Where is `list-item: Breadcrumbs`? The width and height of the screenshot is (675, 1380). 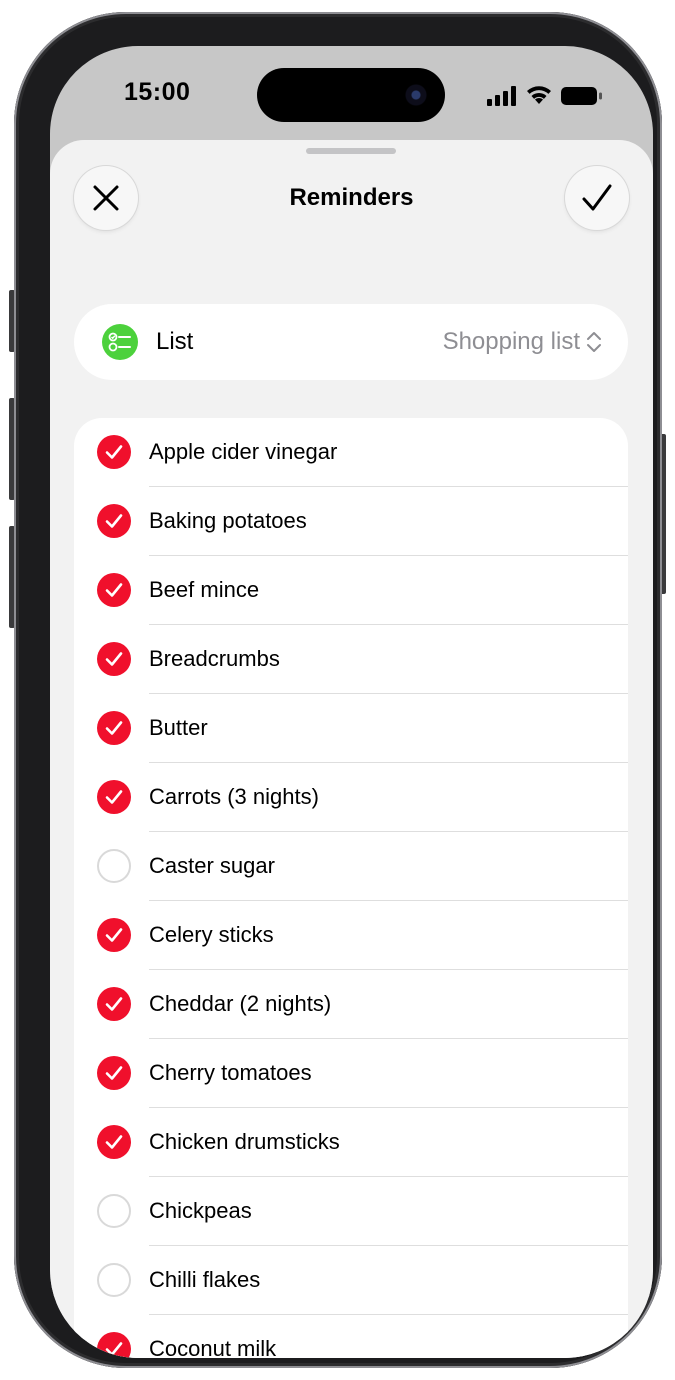 list-item: Breadcrumbs is located at coordinates (351, 659).